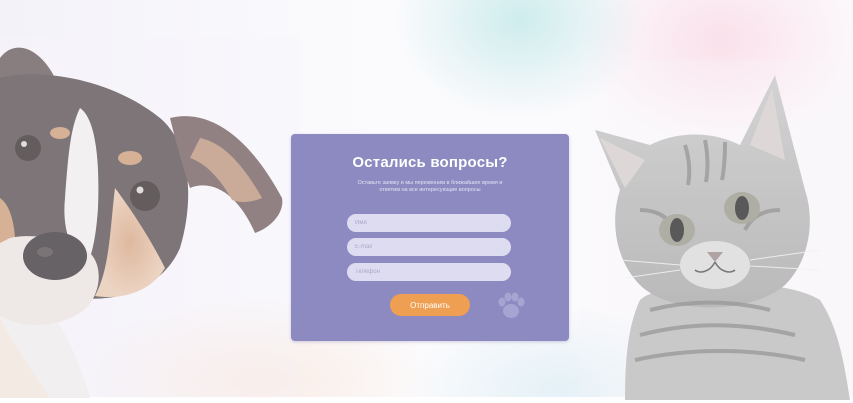  What do you see at coordinates (429, 272) in the screenshot?
I see `phone-field` at bounding box center [429, 272].